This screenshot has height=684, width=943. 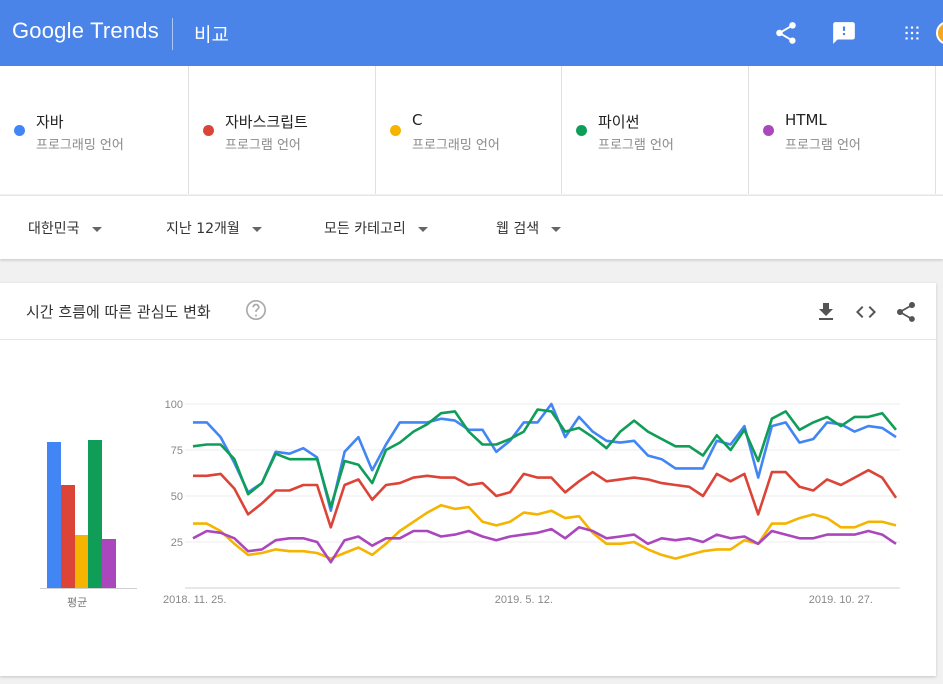 What do you see at coordinates (471, 227) in the screenshot?
I see `filter-bar: 대한민국 지난 12개월 모든 카테고리 웹 검색` at bounding box center [471, 227].